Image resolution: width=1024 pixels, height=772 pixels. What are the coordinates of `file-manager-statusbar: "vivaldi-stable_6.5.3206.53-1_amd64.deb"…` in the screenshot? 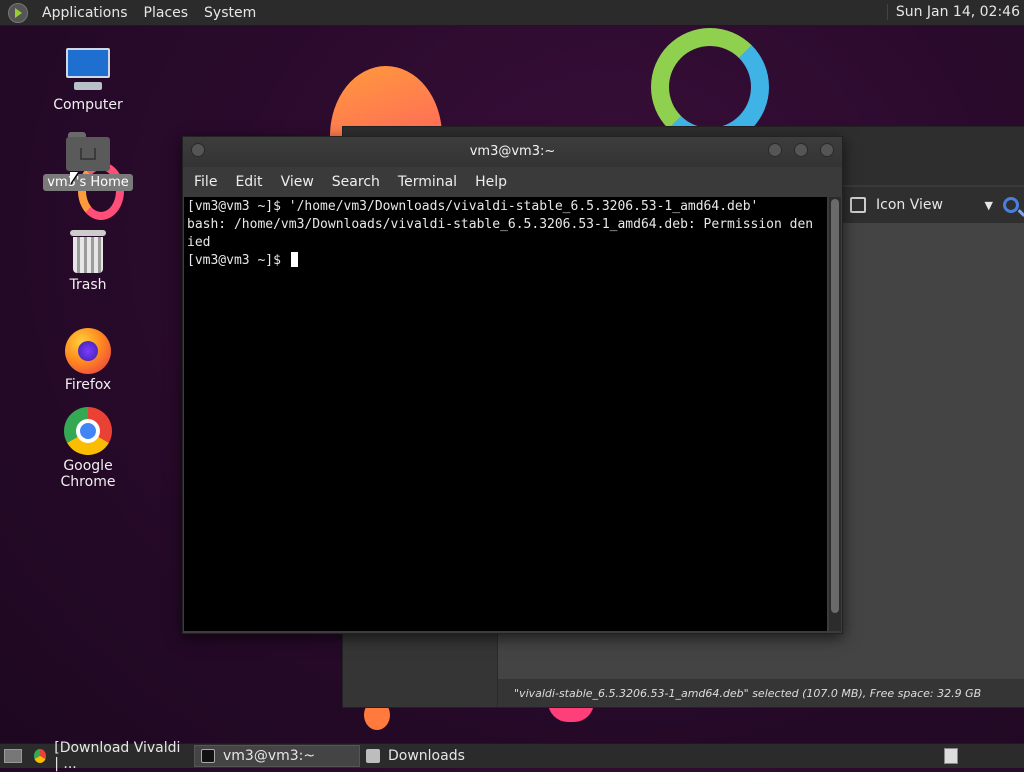 It's located at (761, 693).